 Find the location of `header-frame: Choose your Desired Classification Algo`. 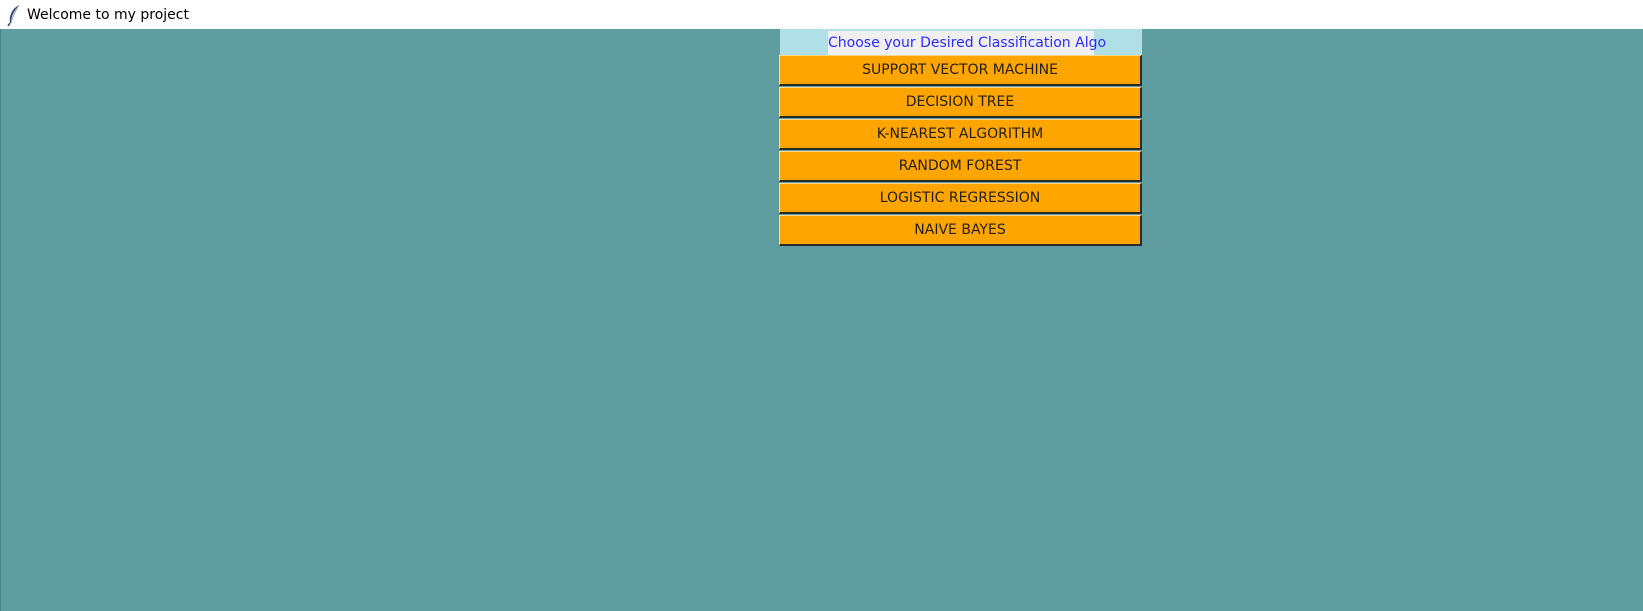

header-frame: Choose your Desired Classification Algo is located at coordinates (961, 42).